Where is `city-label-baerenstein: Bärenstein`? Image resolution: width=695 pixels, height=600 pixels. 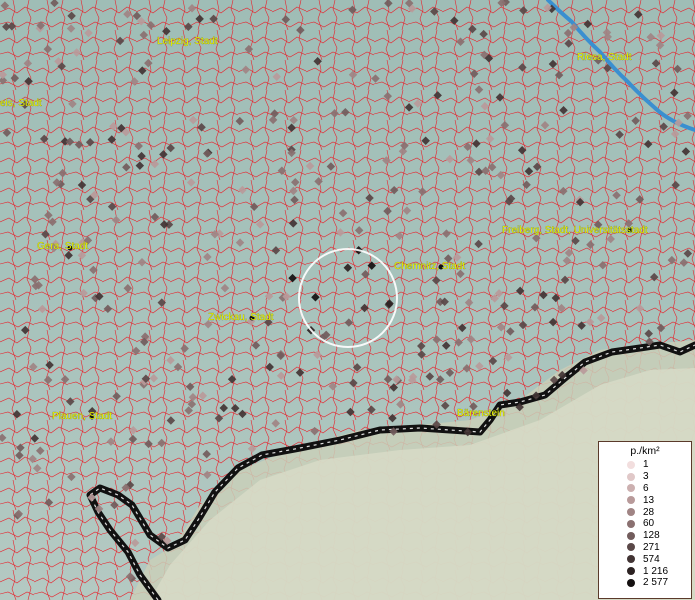
city-label-baerenstein: Bärenstein is located at coordinates (481, 413).